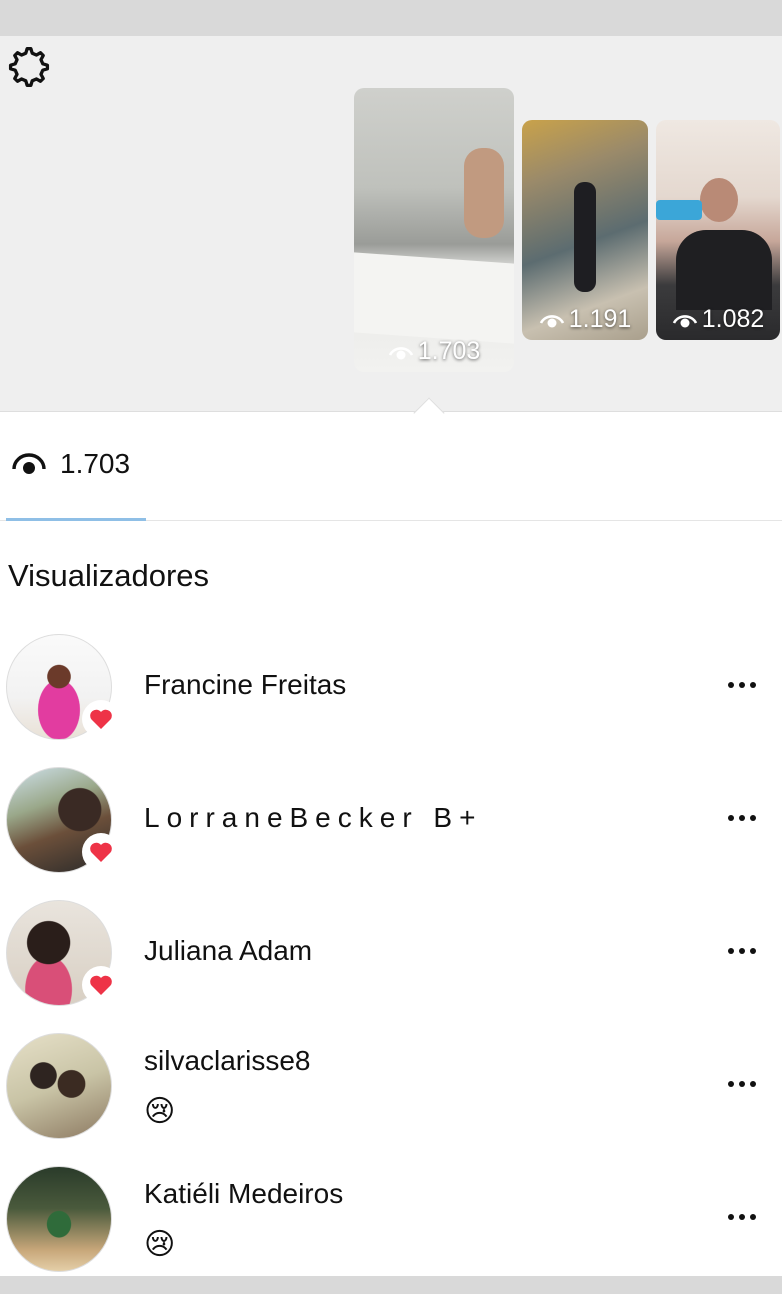  What do you see at coordinates (228, 951) in the screenshot?
I see `viewer-name: Juliana Adam` at bounding box center [228, 951].